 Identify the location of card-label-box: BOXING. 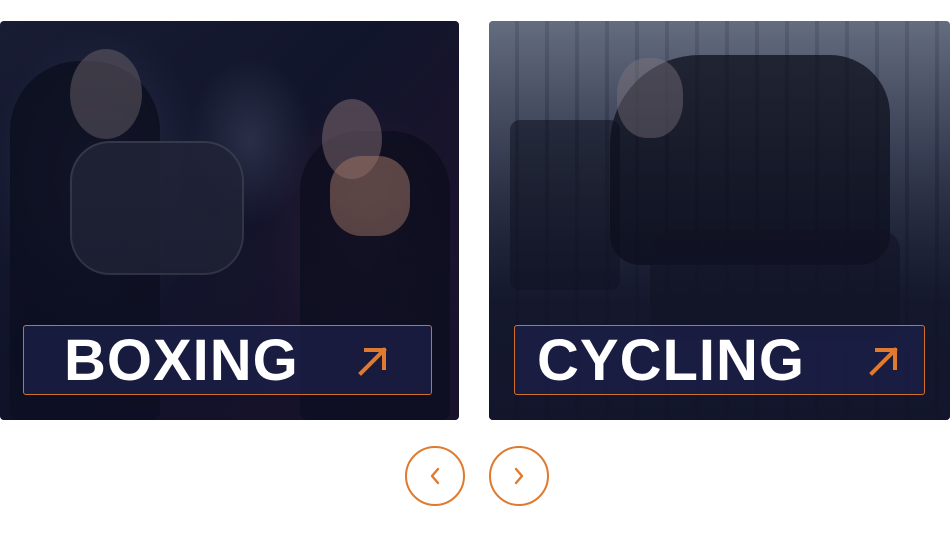
(227, 360).